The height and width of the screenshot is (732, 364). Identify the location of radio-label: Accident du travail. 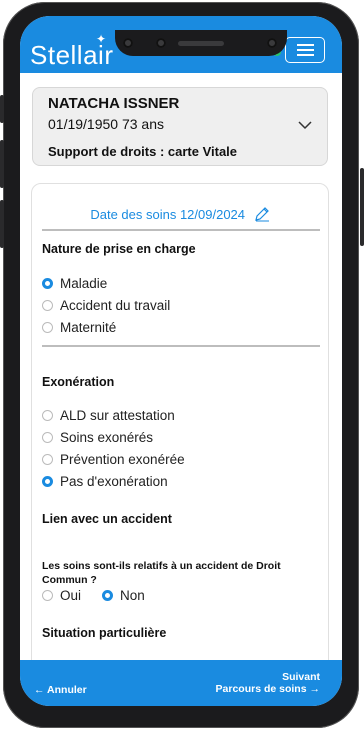
(115, 305).